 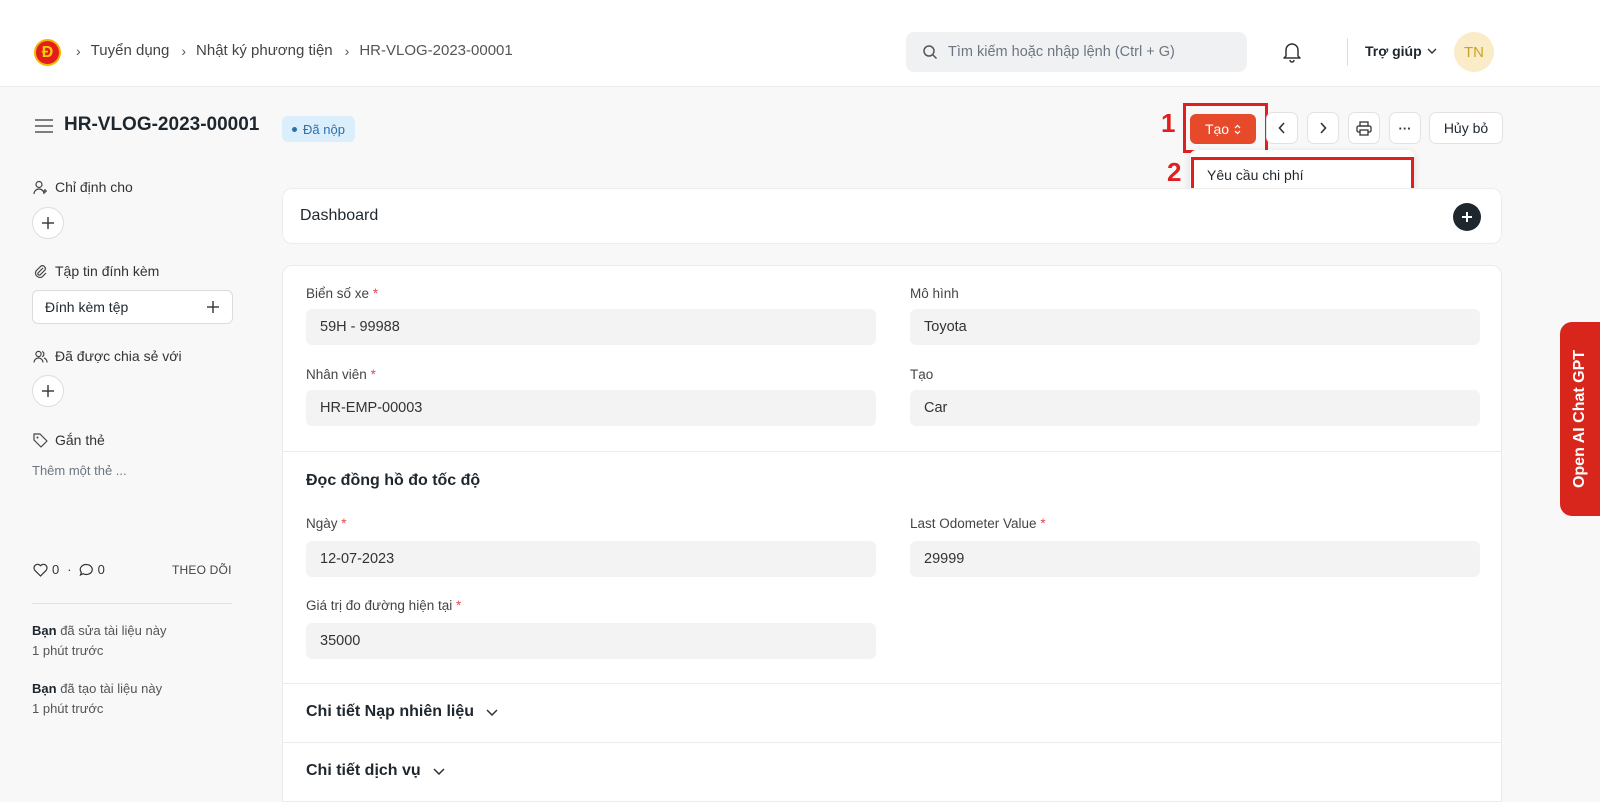 I want to click on create-label: Tạo, so click(x=1217, y=129).